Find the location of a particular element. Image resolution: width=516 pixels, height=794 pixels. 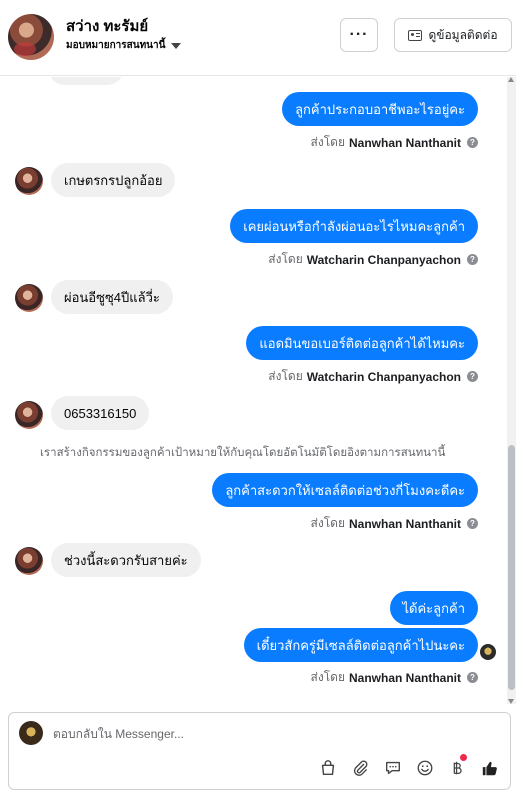

message-bubble-outgoing: ลูกค้าประกอบอาชีพอะไรอยู่คะ is located at coordinates (380, 109).